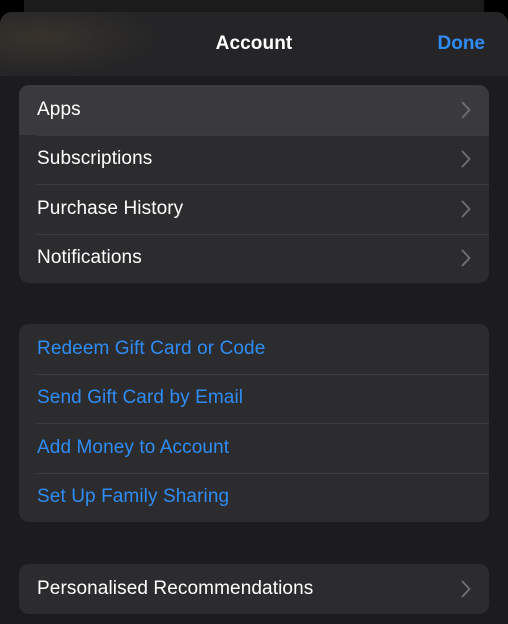 The height and width of the screenshot is (624, 508). Describe the element at coordinates (110, 208) in the screenshot. I see `purchase-history-label: Purchase History` at that location.